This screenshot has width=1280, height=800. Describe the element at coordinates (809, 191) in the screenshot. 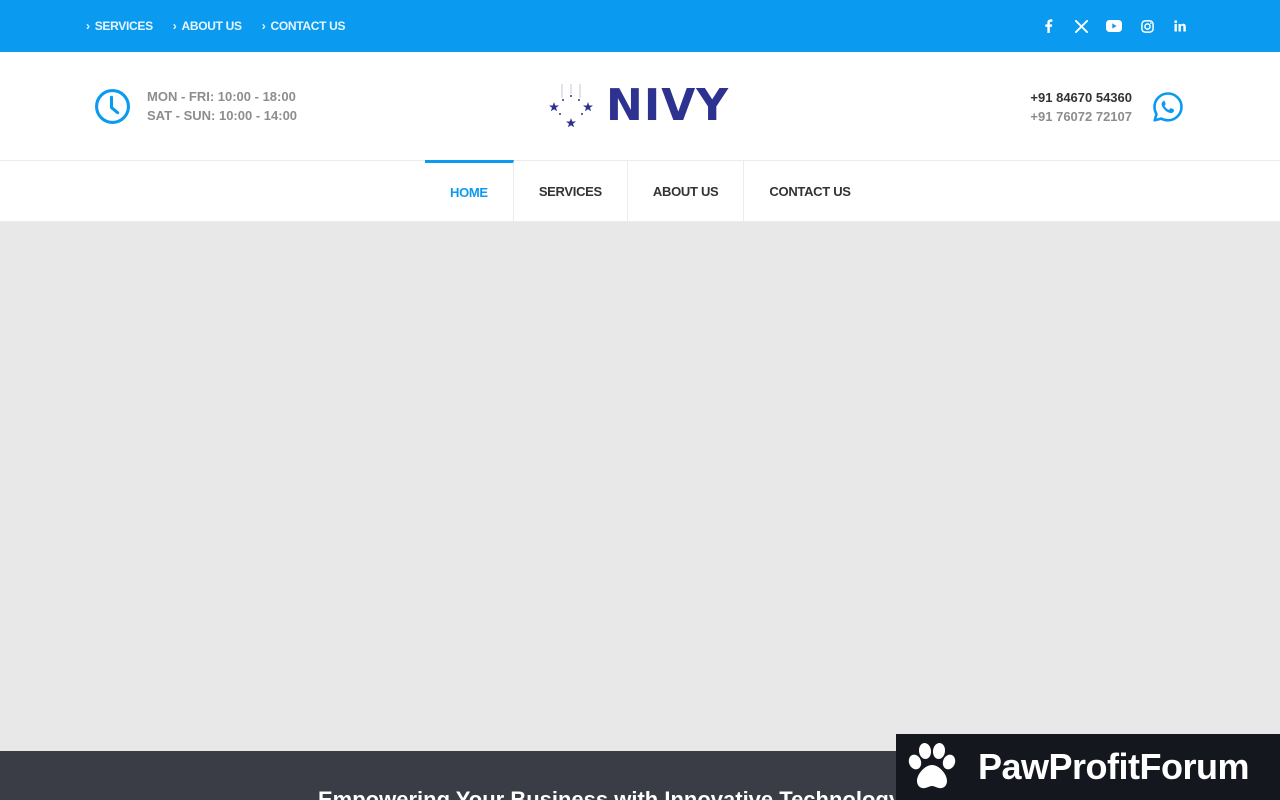

I see `nav-item-contact-us: CONTACT US` at that location.